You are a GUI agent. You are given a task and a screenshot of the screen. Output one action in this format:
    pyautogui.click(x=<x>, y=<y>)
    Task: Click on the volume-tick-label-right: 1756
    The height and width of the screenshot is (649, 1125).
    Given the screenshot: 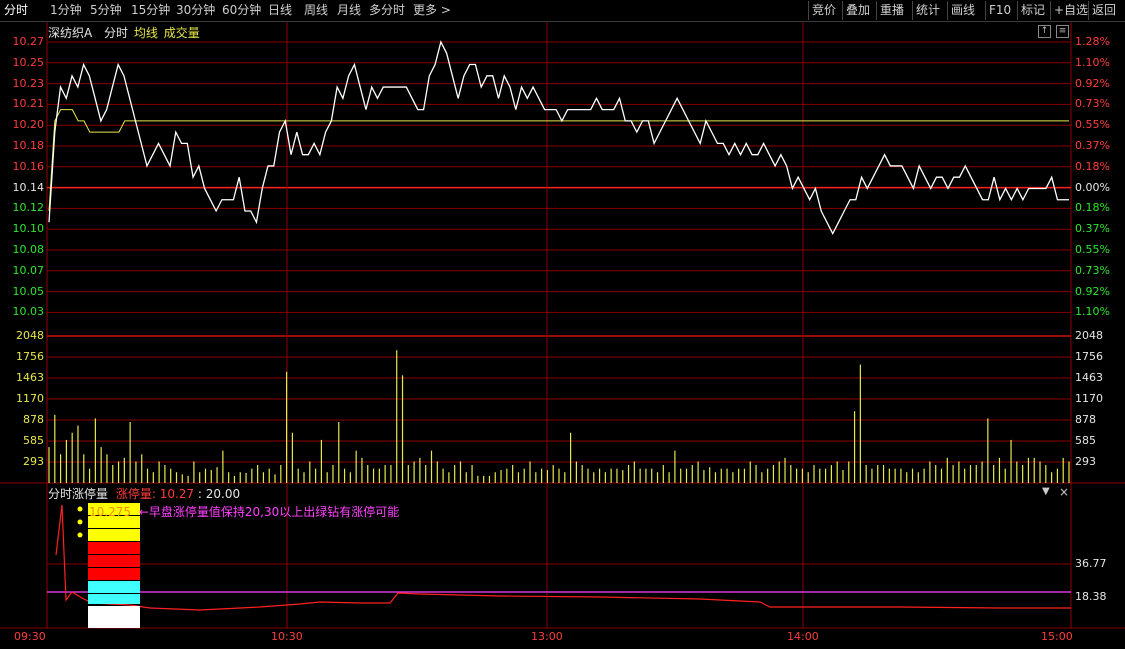 What is the action you would take?
    pyautogui.click(x=1089, y=356)
    